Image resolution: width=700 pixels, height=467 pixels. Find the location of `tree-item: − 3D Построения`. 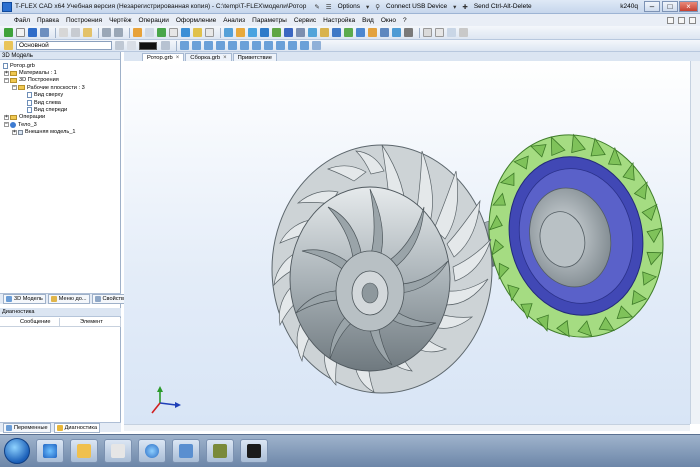

tree-item: − 3D Построения is located at coordinates (60, 80).